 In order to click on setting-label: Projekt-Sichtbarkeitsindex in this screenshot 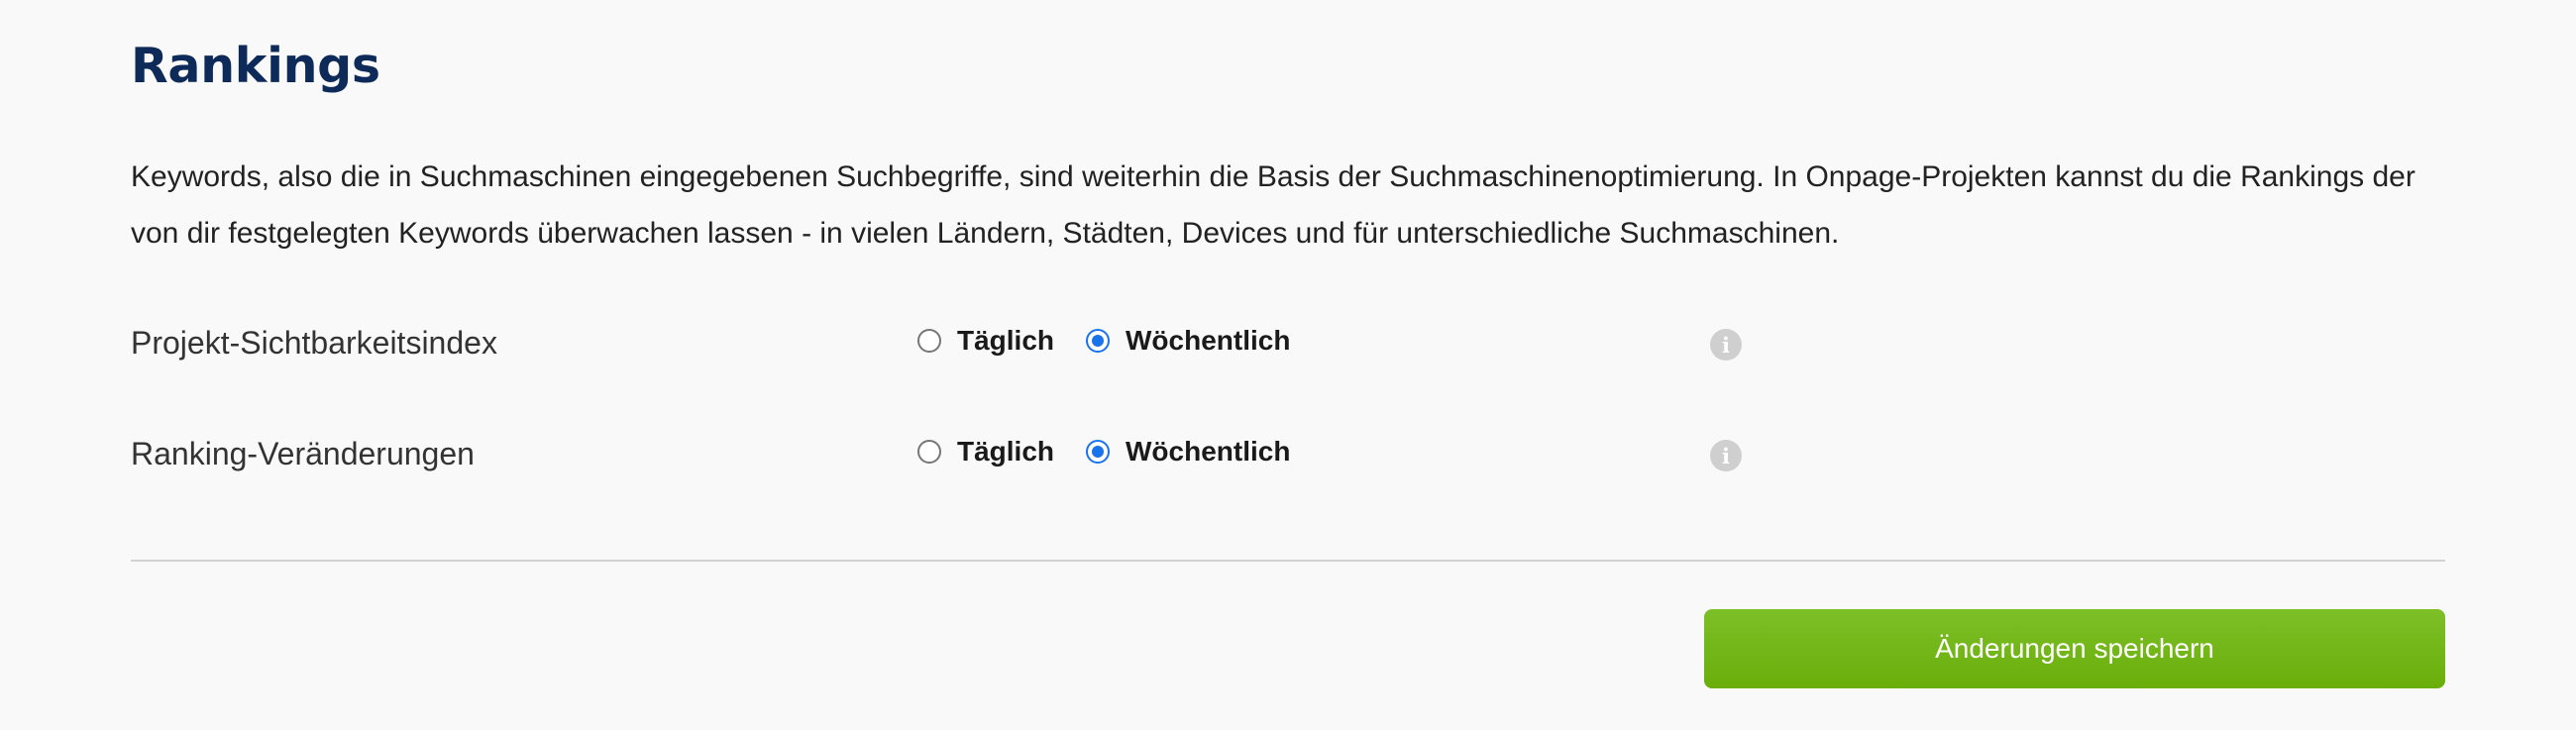, I will do `click(314, 343)`.